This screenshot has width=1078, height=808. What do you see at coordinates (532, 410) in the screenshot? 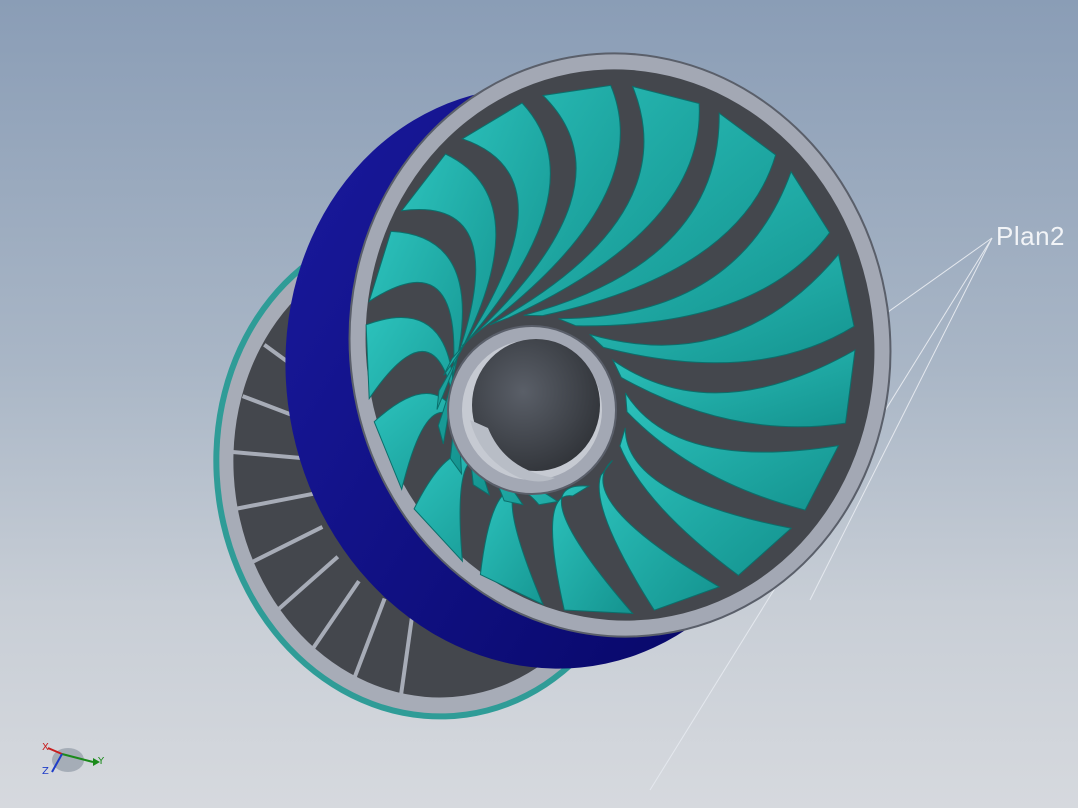
I see `runner-hub` at bounding box center [532, 410].